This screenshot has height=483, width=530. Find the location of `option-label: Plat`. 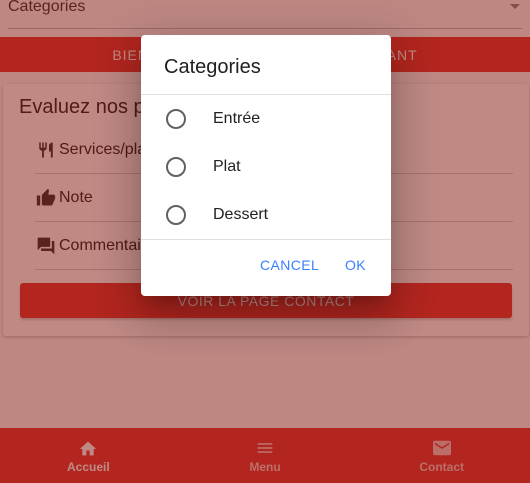

option-label: Plat is located at coordinates (227, 166).